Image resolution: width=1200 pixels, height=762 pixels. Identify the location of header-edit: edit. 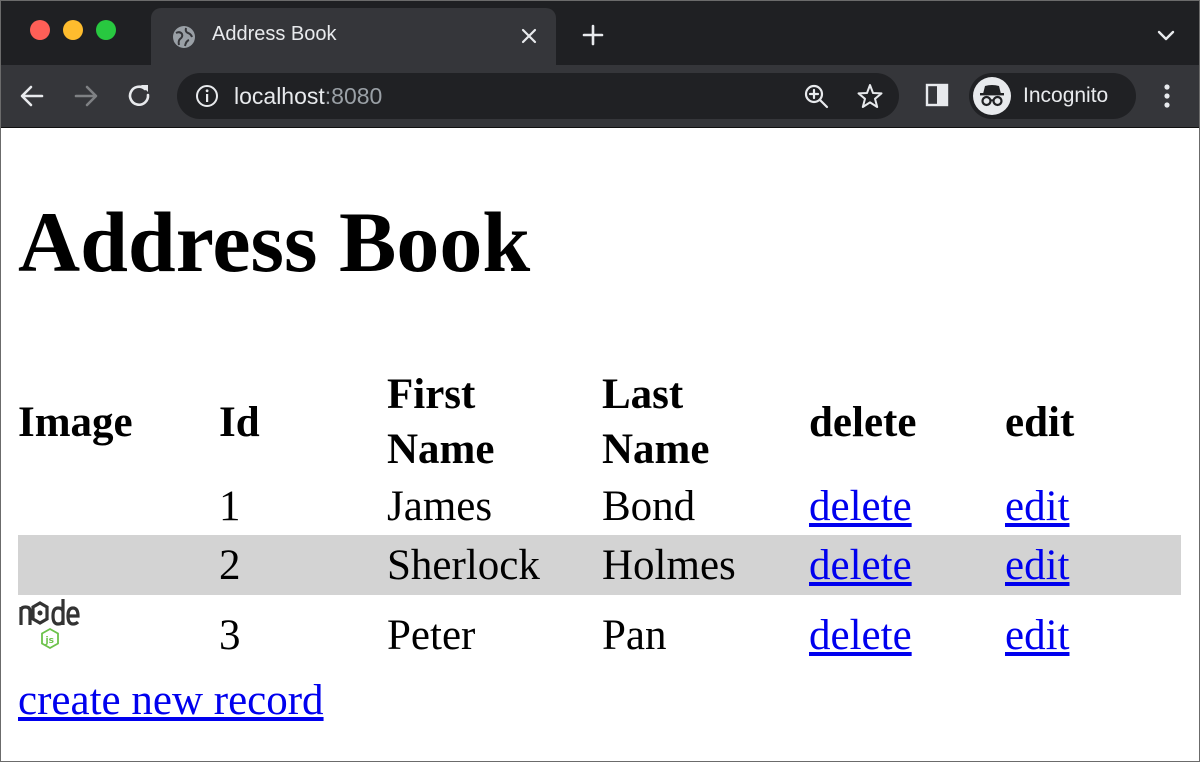
(1040, 422).